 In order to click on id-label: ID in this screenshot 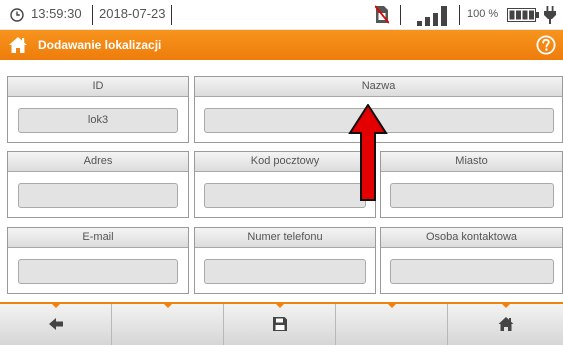, I will do `click(98, 87)`.